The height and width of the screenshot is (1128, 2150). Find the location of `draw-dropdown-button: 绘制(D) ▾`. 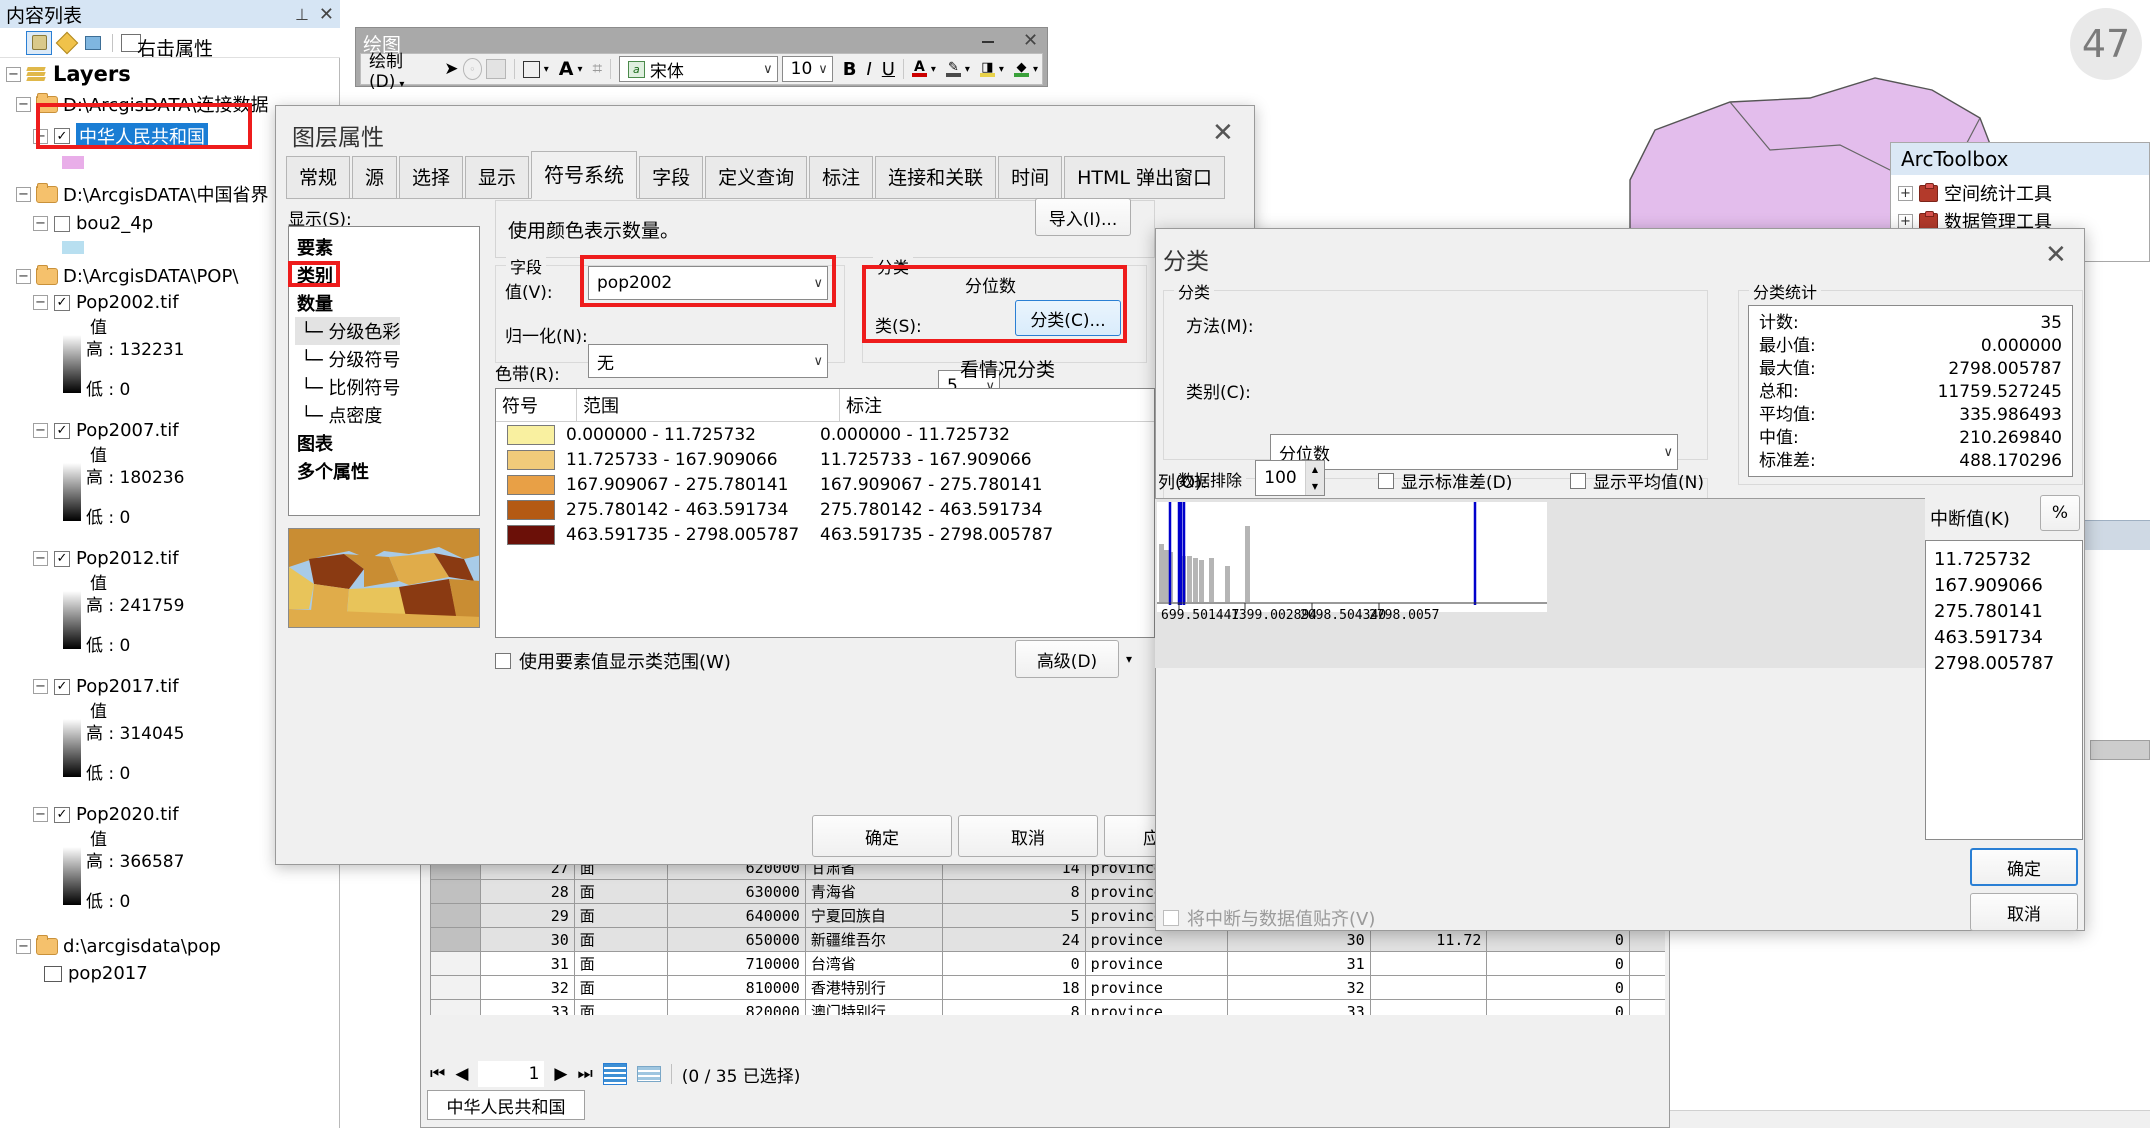

draw-dropdown-button: 绘制(D) ▾ is located at coordinates (399, 69).